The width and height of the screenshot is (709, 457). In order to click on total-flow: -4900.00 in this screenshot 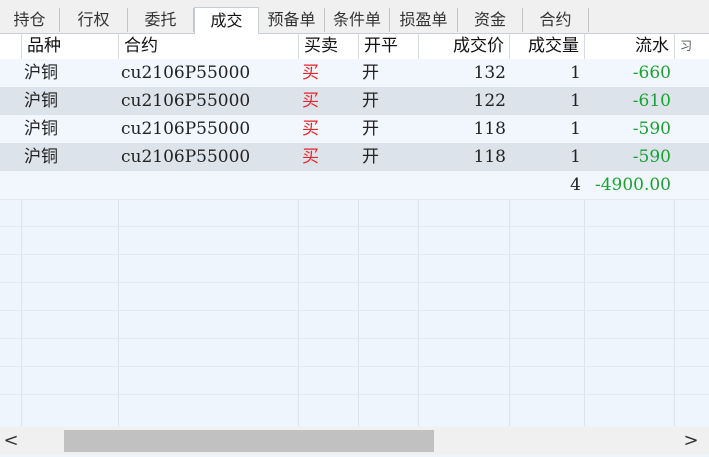, I will do `click(632, 185)`.